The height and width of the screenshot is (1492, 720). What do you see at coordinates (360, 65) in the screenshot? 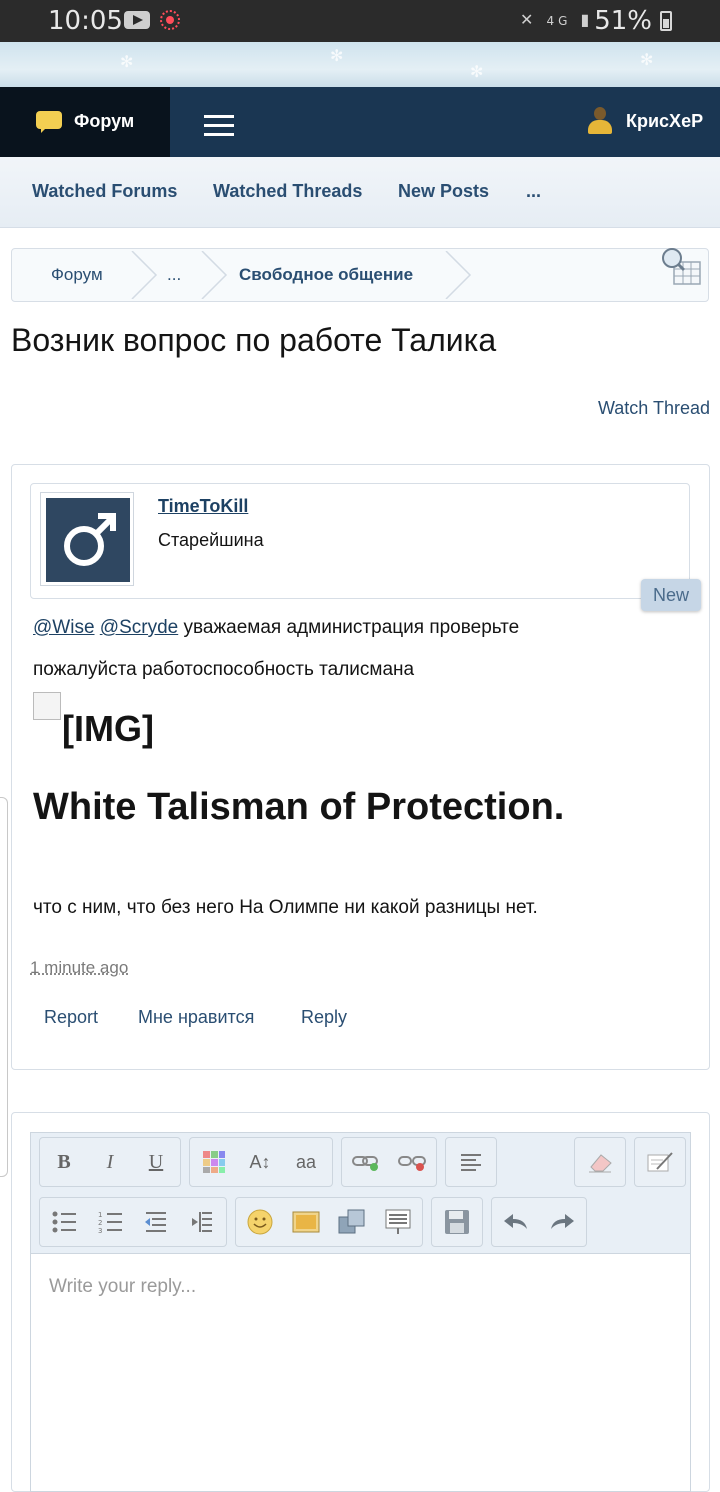
I see `header-banner: ✻ ✻ ✻ ✻` at bounding box center [360, 65].